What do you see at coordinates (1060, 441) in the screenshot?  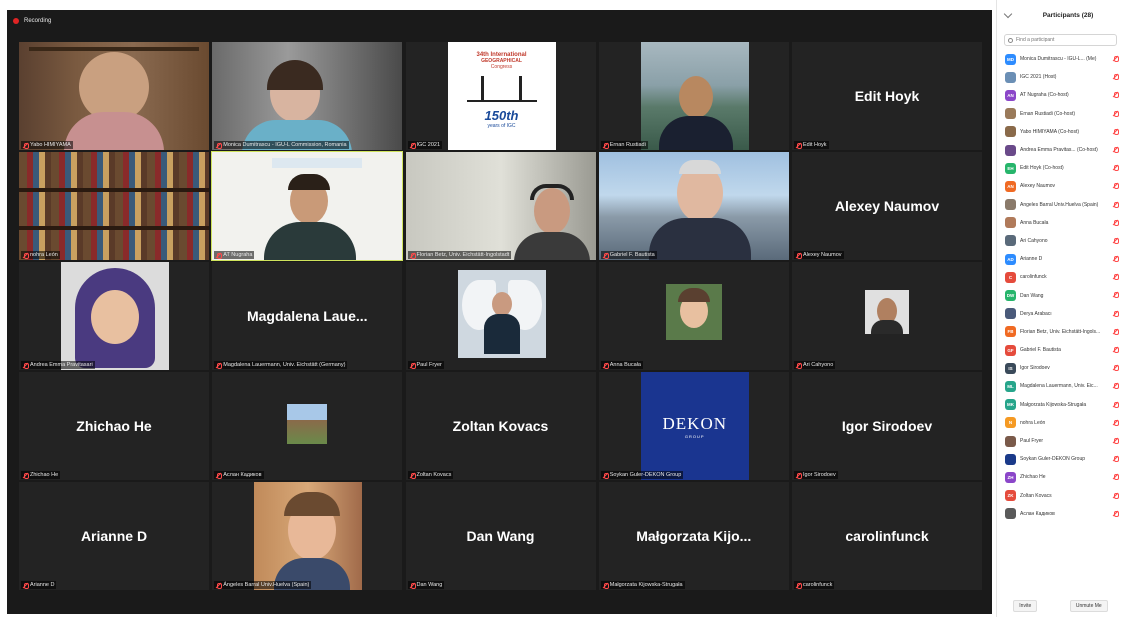 I see `participant-row: Paul Fryer` at bounding box center [1060, 441].